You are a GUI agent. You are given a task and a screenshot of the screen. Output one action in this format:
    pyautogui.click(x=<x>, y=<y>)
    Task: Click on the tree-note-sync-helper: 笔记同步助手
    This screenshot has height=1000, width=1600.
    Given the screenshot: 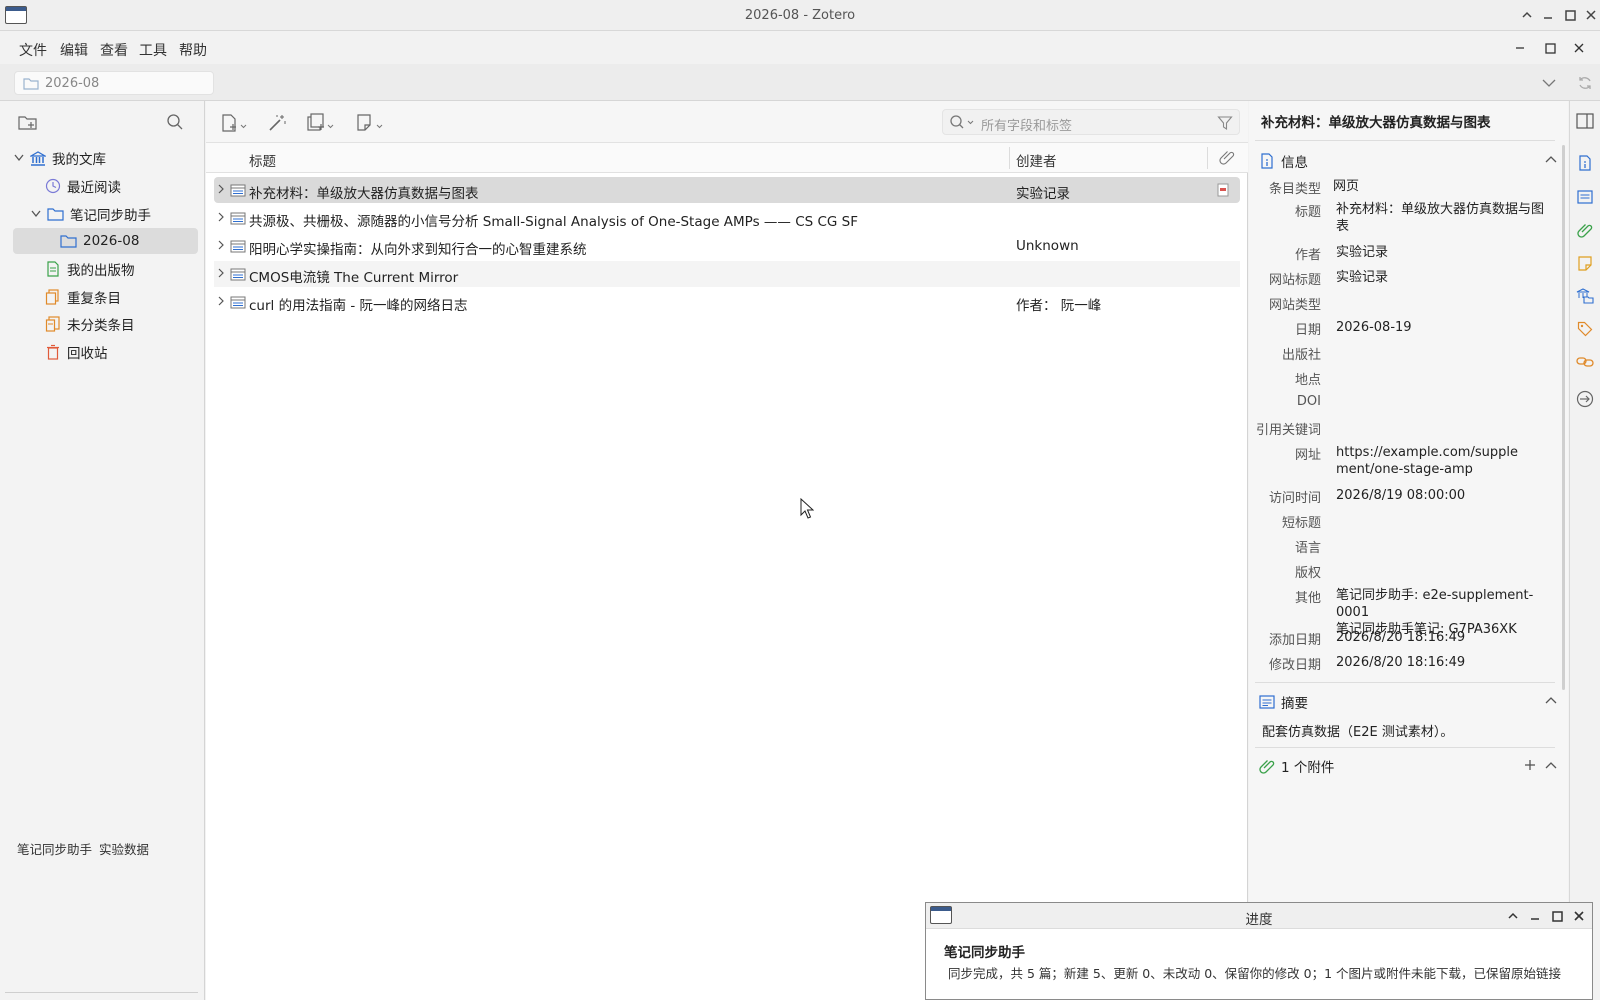 What is the action you would take?
    pyautogui.click(x=115, y=214)
    